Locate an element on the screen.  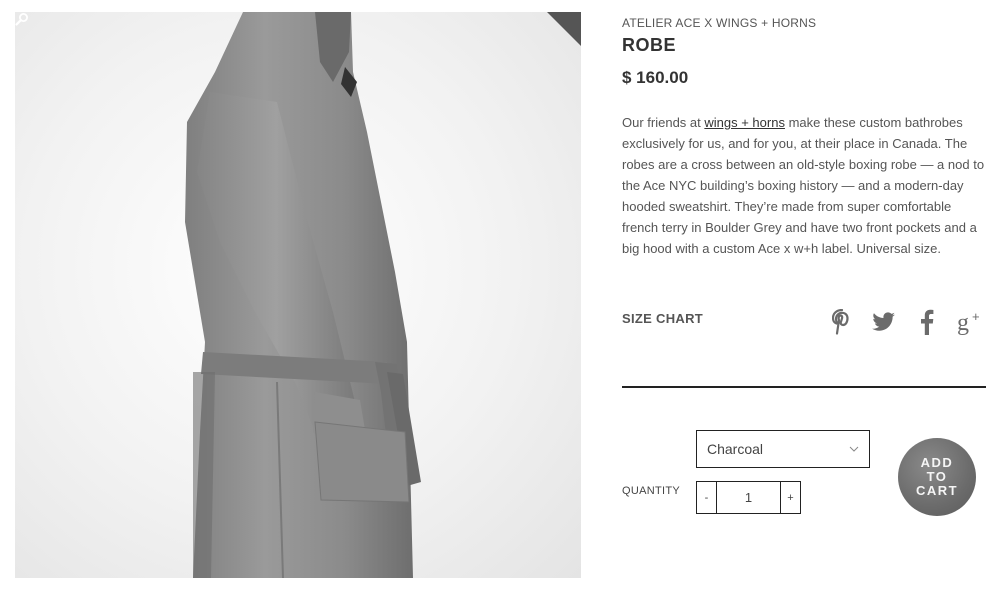
quantity-input is located at coordinates (748, 497).